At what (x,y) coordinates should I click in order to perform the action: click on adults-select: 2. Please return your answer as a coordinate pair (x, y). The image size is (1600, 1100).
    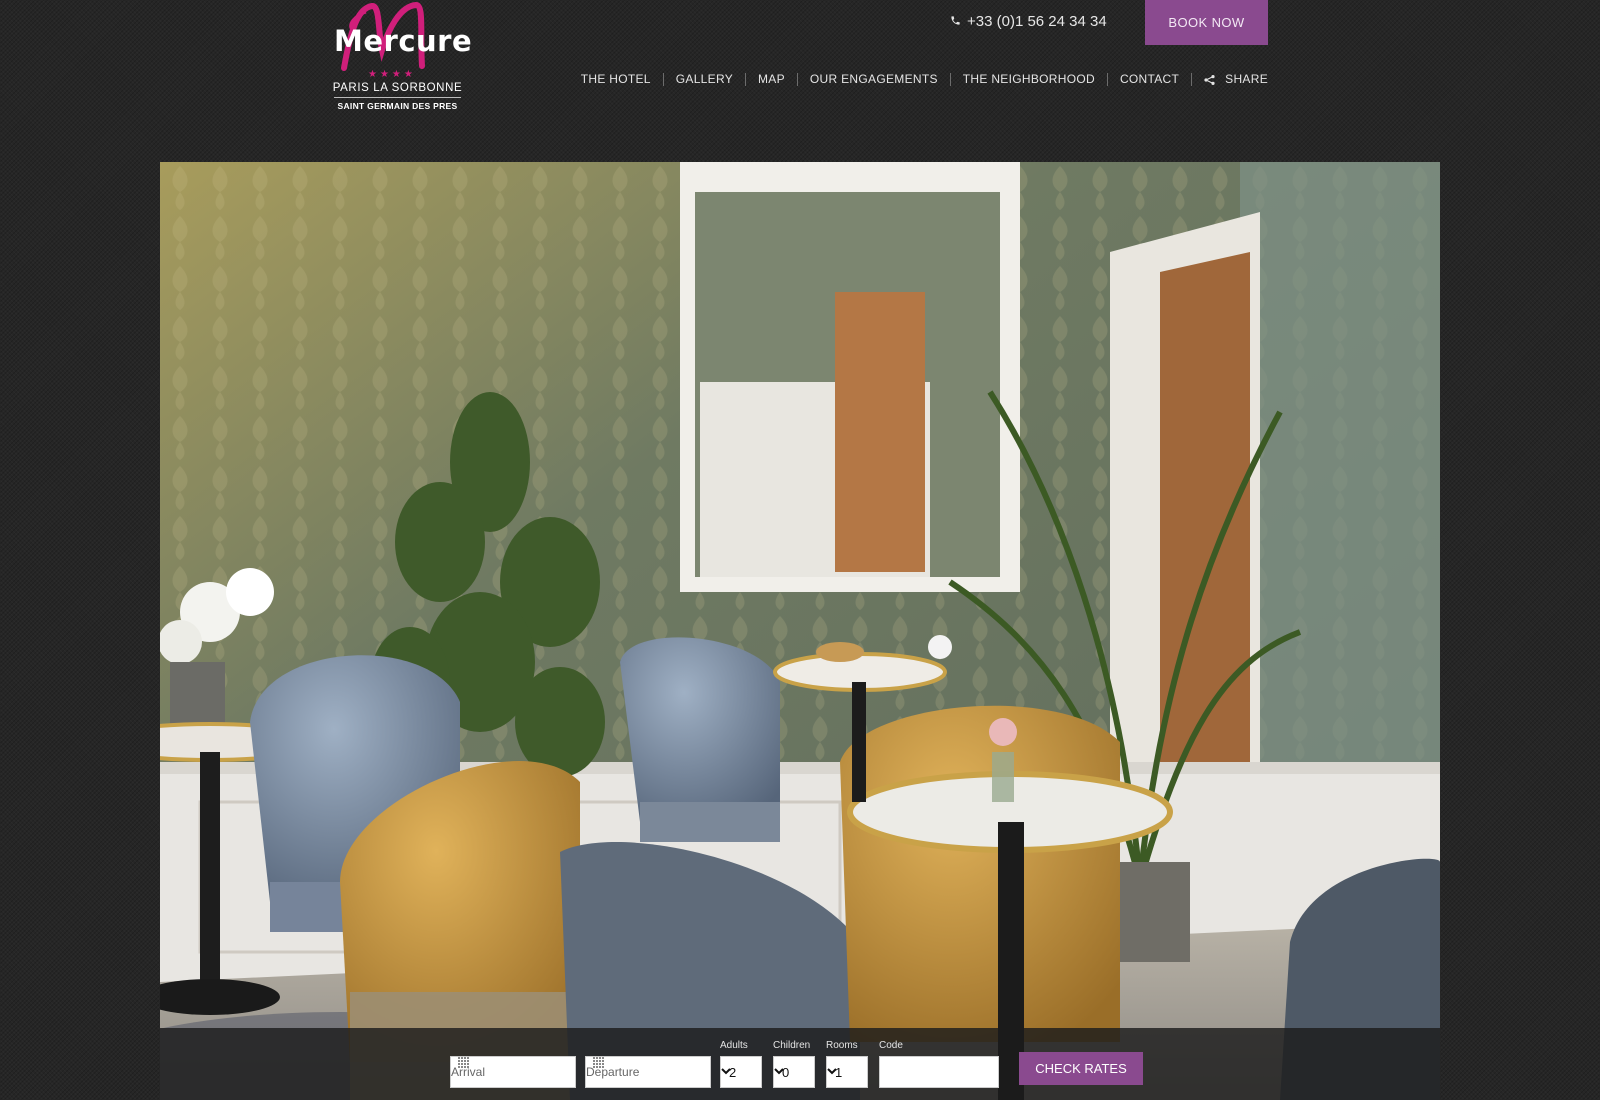
    Looking at the image, I should click on (741, 1072).